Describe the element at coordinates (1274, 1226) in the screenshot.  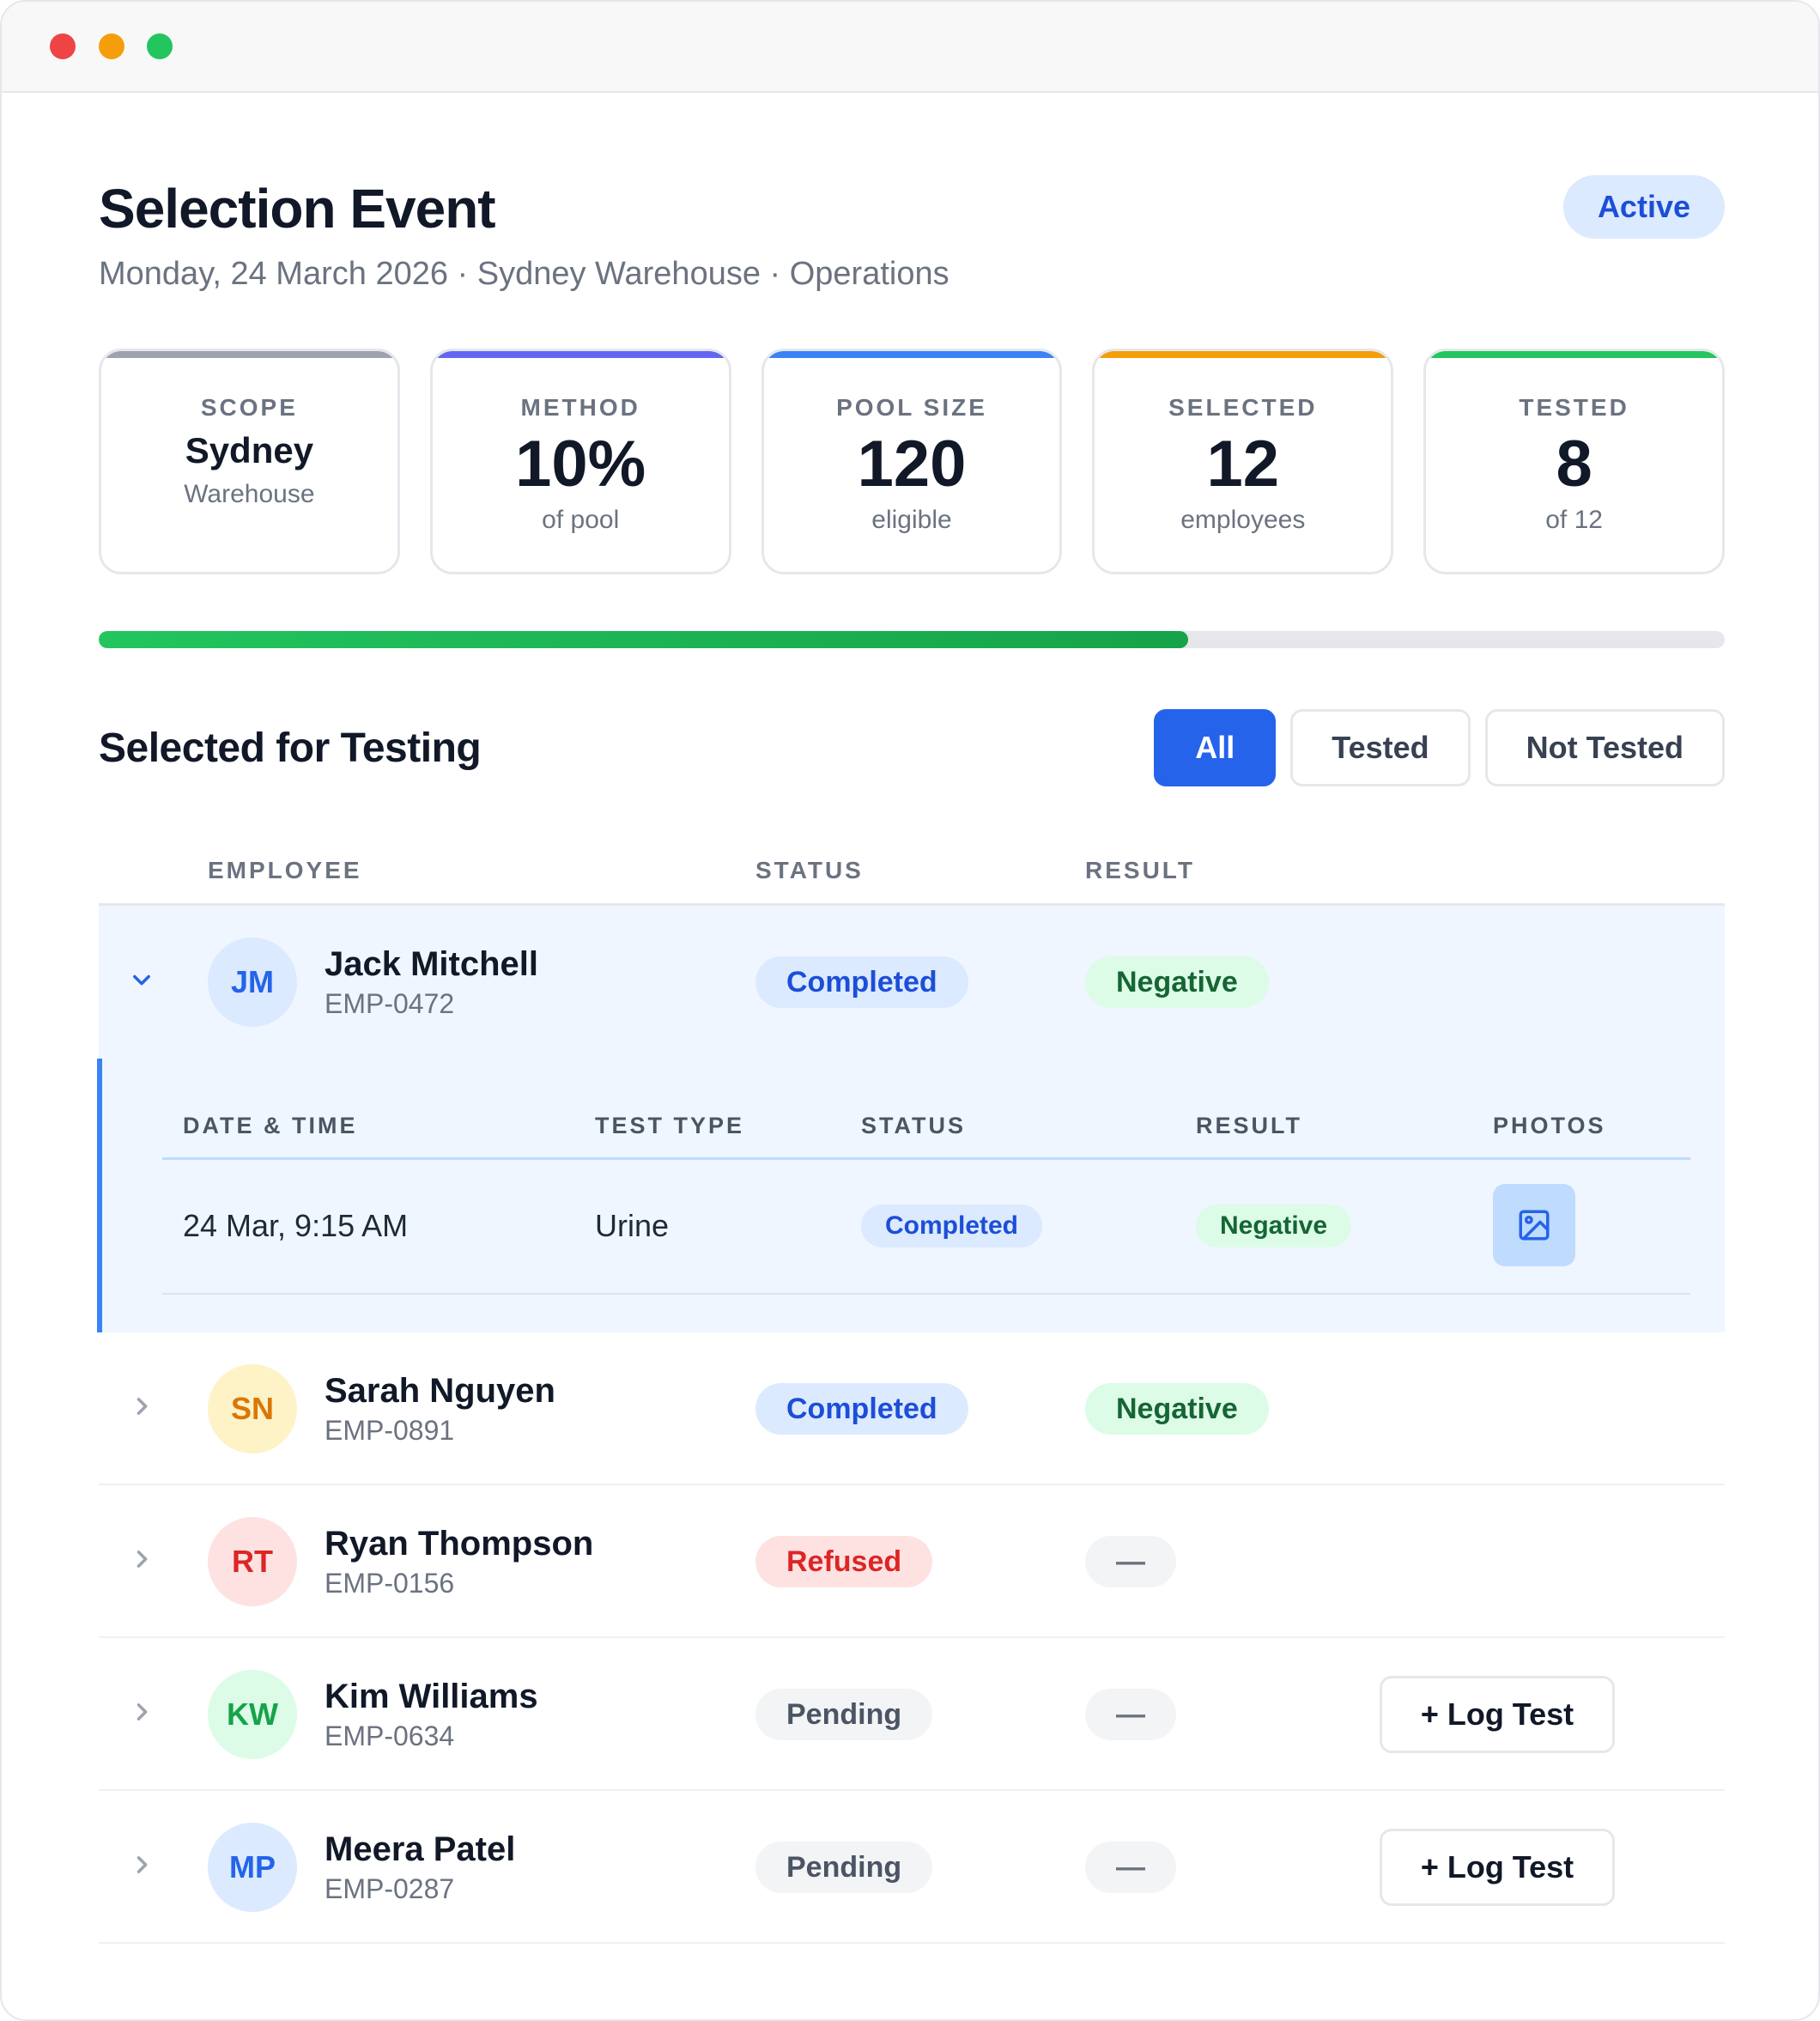
I see `test-result-badge: Negative` at that location.